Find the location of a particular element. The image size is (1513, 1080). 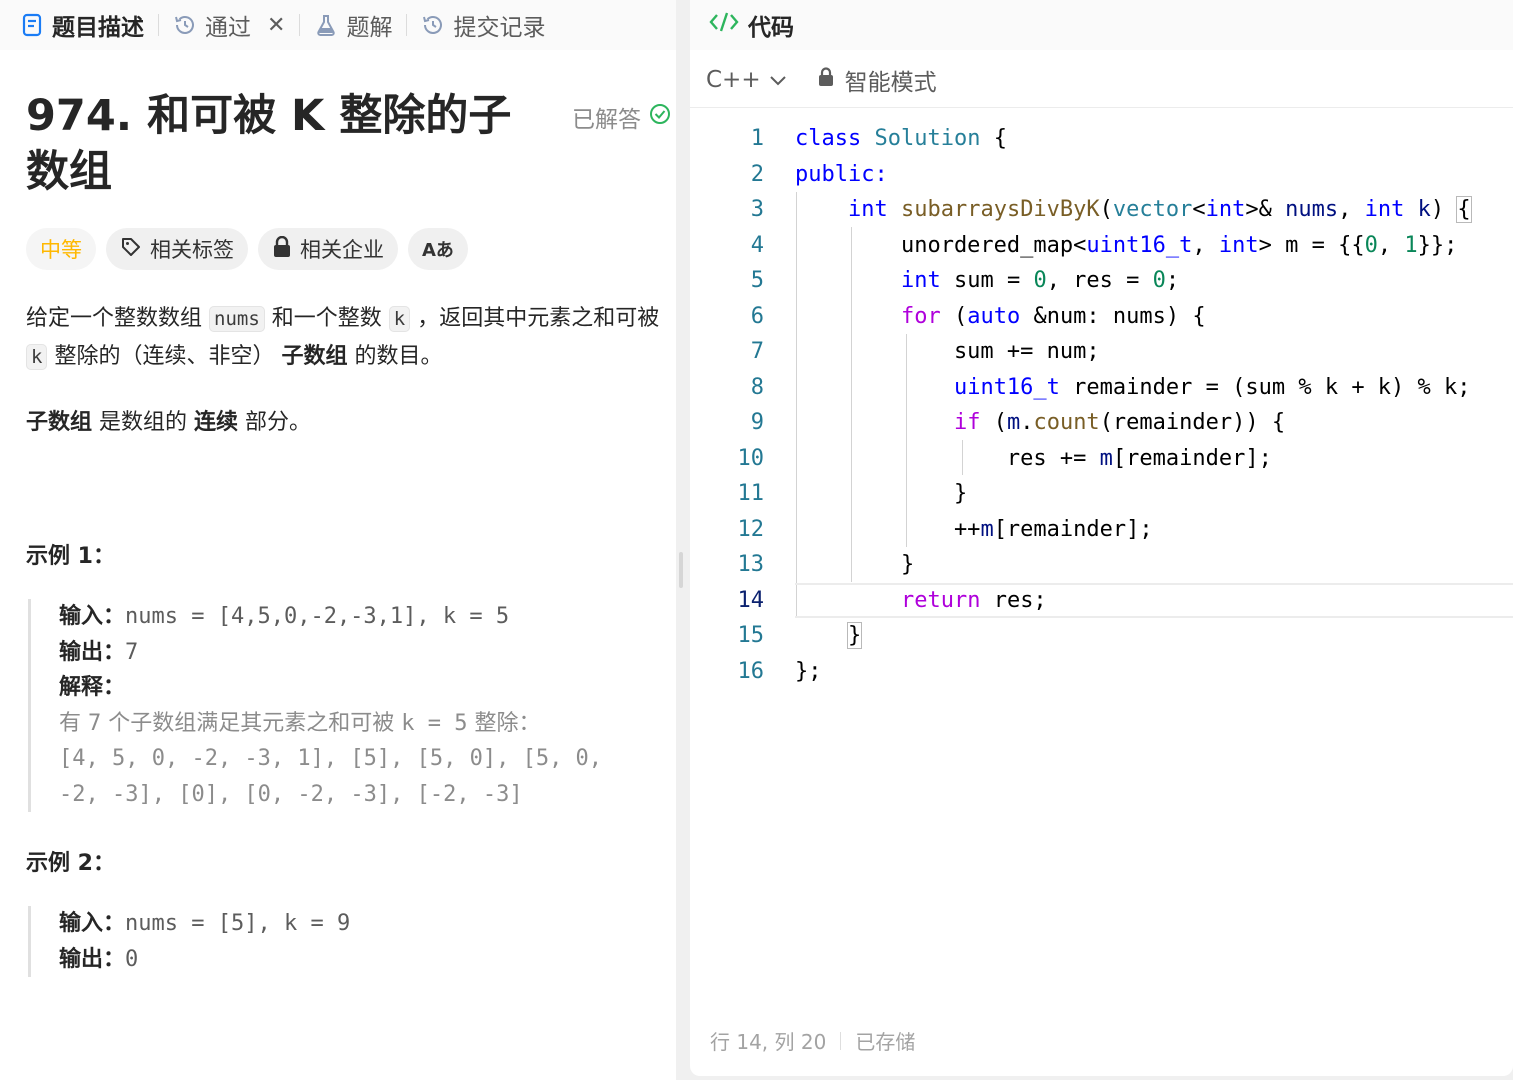

example-2-output: 输出：0 is located at coordinates (366, 960).